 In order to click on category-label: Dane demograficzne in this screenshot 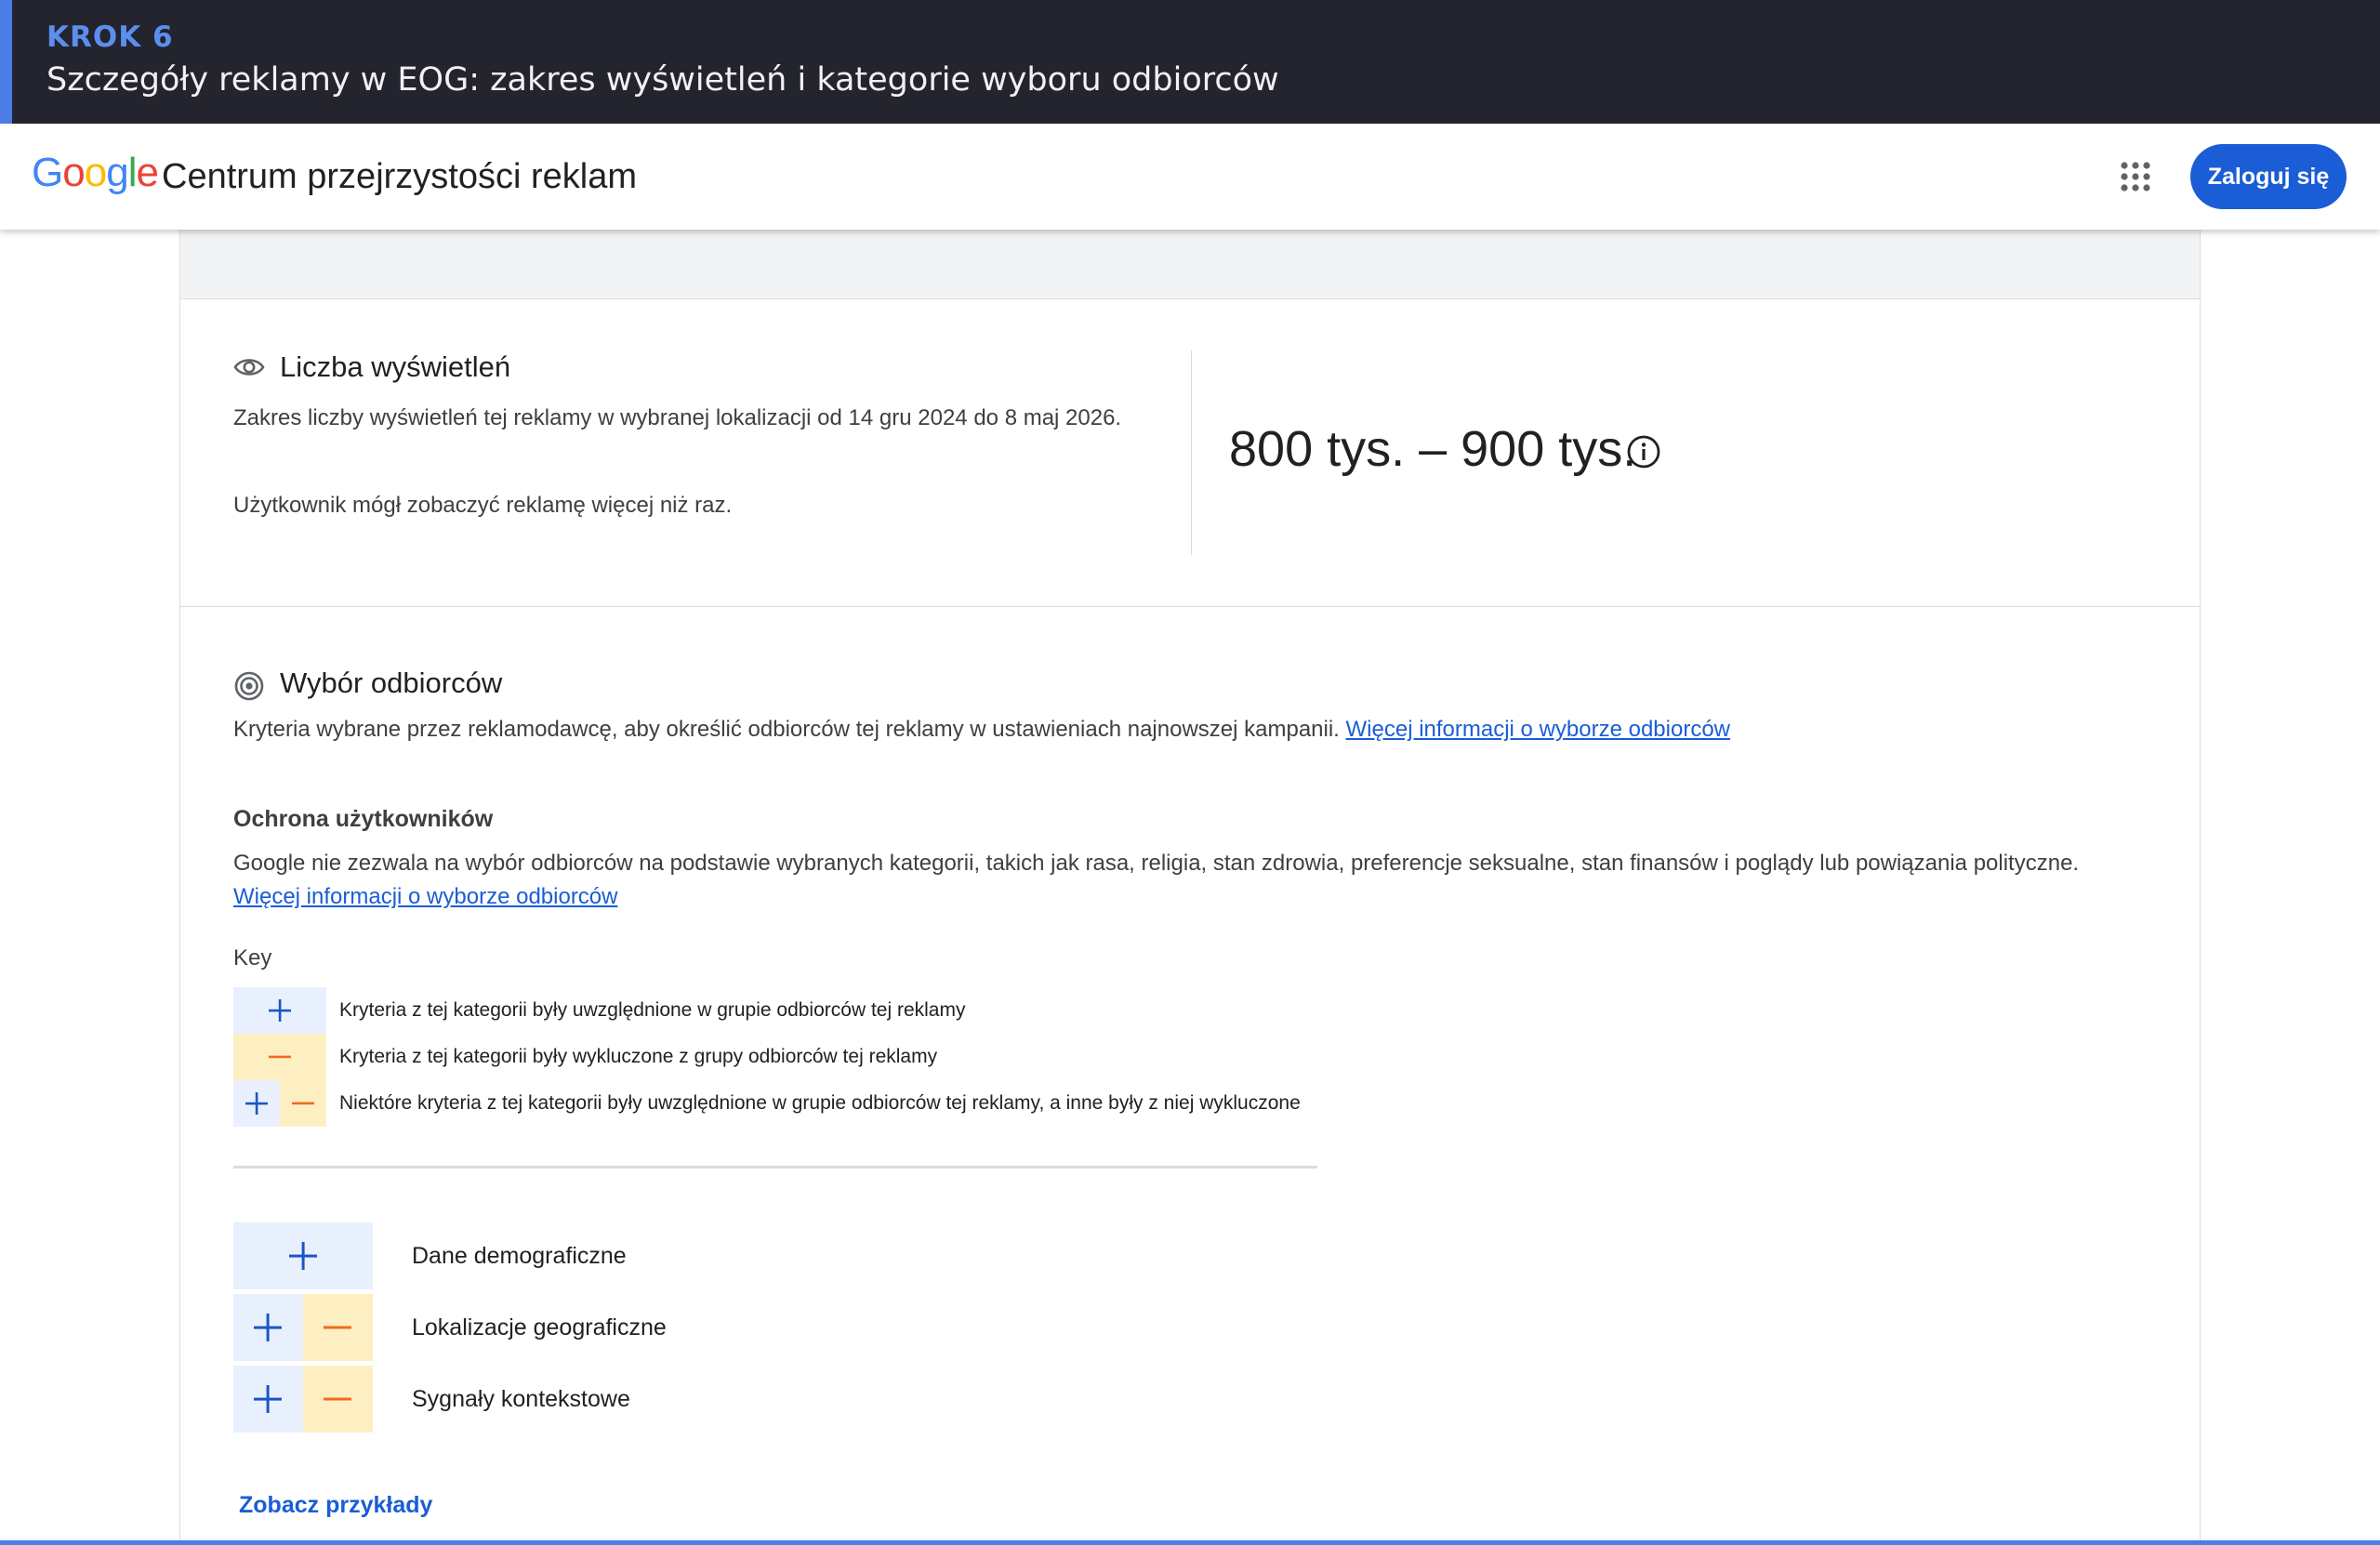, I will do `click(519, 1256)`.